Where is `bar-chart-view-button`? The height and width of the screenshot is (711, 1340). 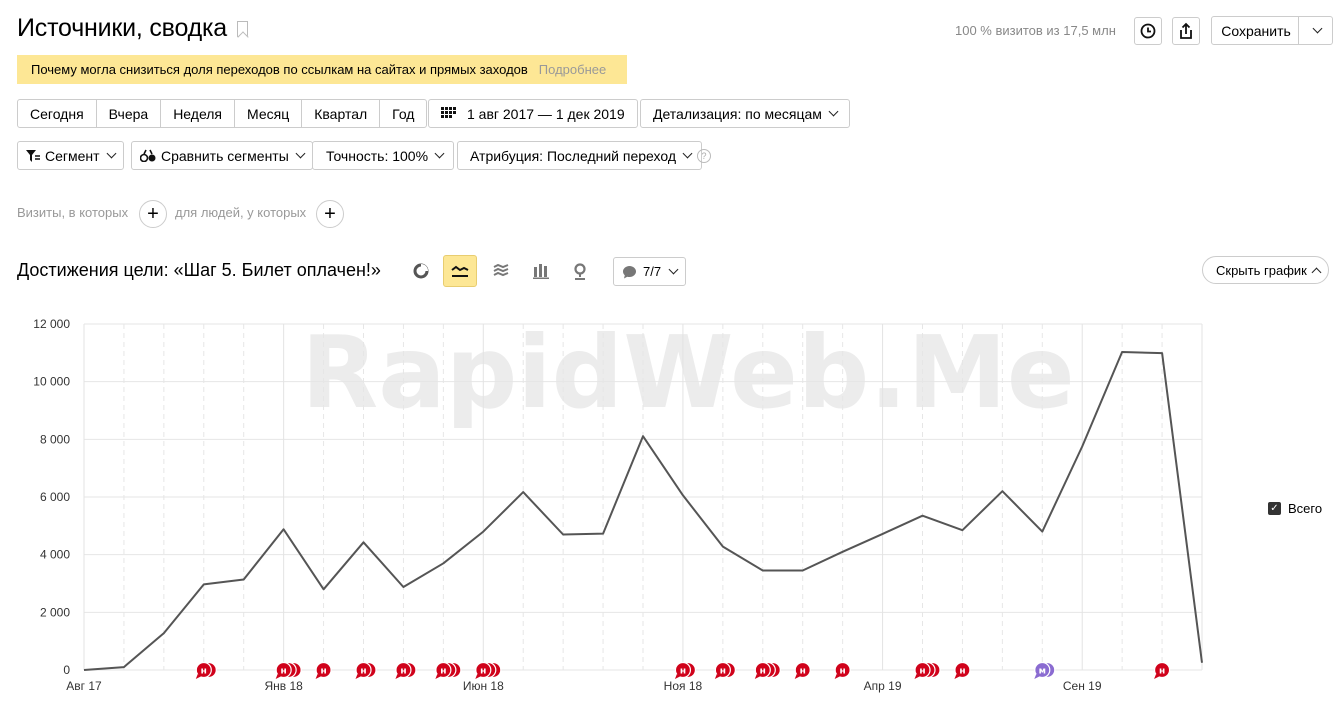 bar-chart-view-button is located at coordinates (541, 271).